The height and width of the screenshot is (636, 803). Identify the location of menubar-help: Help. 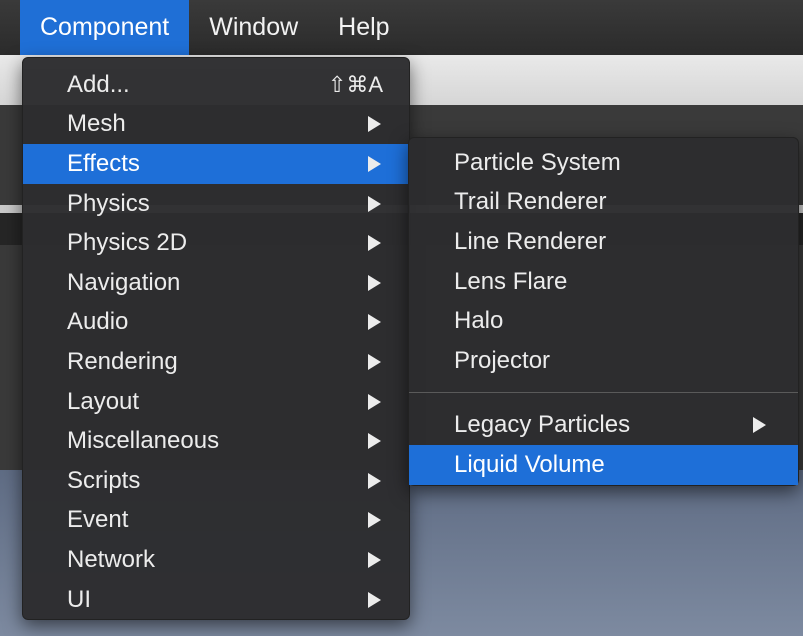
(363, 27).